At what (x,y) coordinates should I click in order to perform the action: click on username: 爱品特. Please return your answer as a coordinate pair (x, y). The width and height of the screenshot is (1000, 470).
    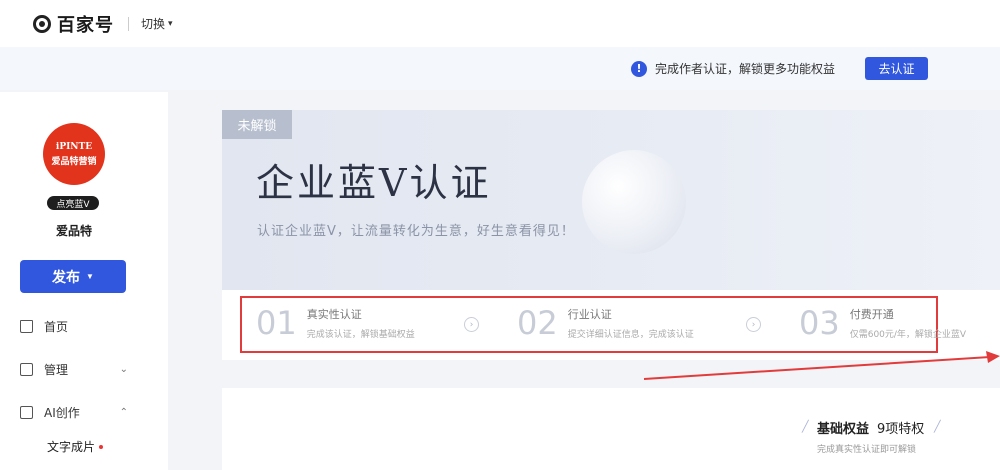
    Looking at the image, I should click on (73, 231).